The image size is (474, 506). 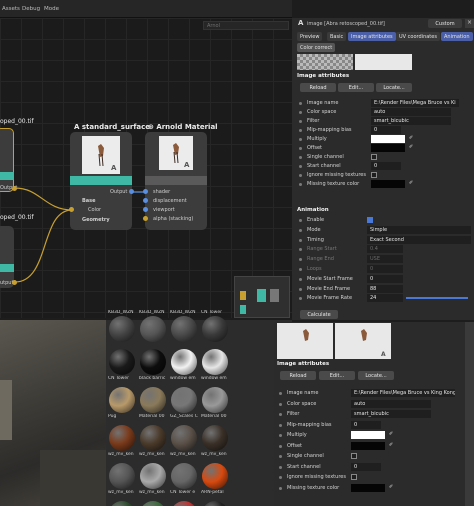 What do you see at coordinates (385, 259) in the screenshot?
I see `range-end-field: USE` at bounding box center [385, 259].